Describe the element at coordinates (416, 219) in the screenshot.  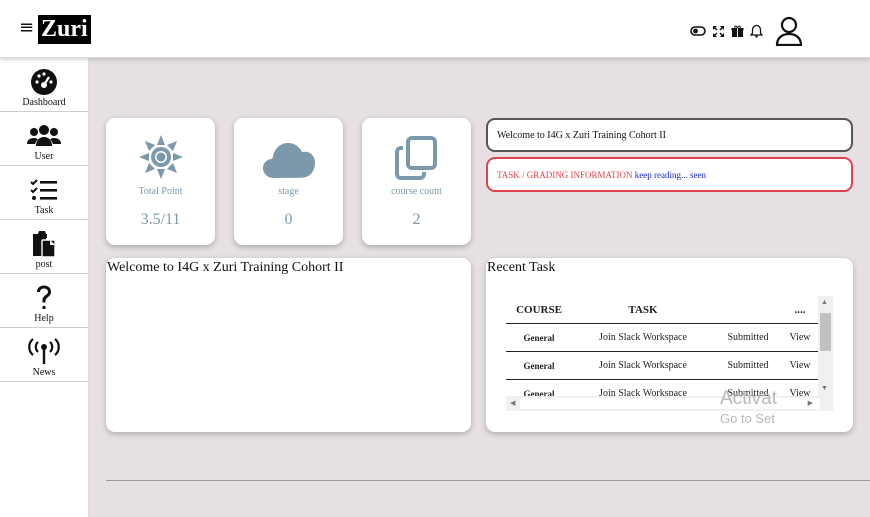
I see `stat-value: 2` at that location.